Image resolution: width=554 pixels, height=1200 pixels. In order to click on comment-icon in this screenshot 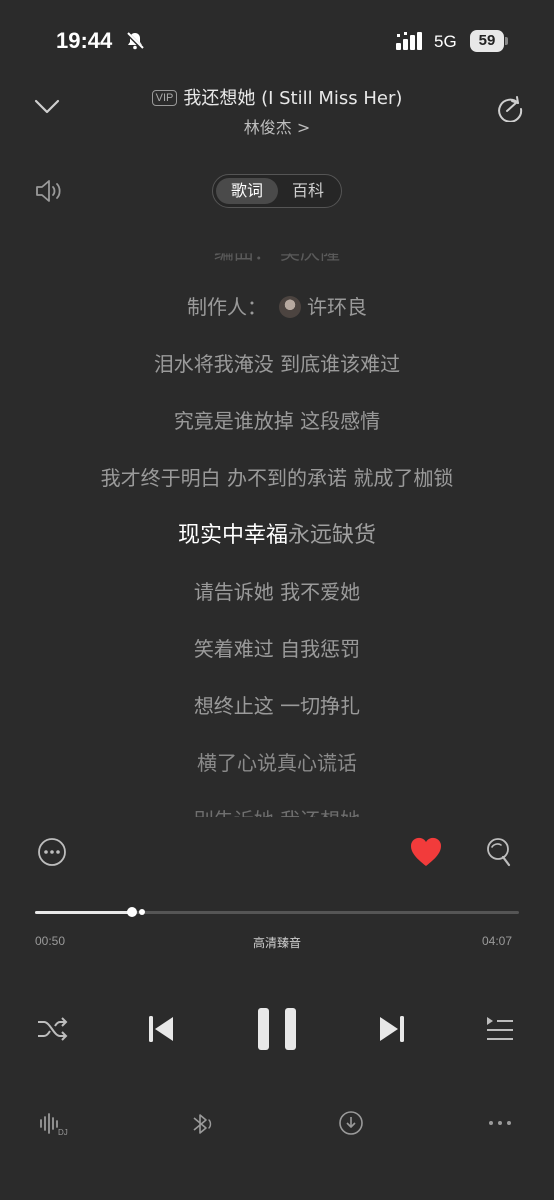, I will do `click(500, 852)`.